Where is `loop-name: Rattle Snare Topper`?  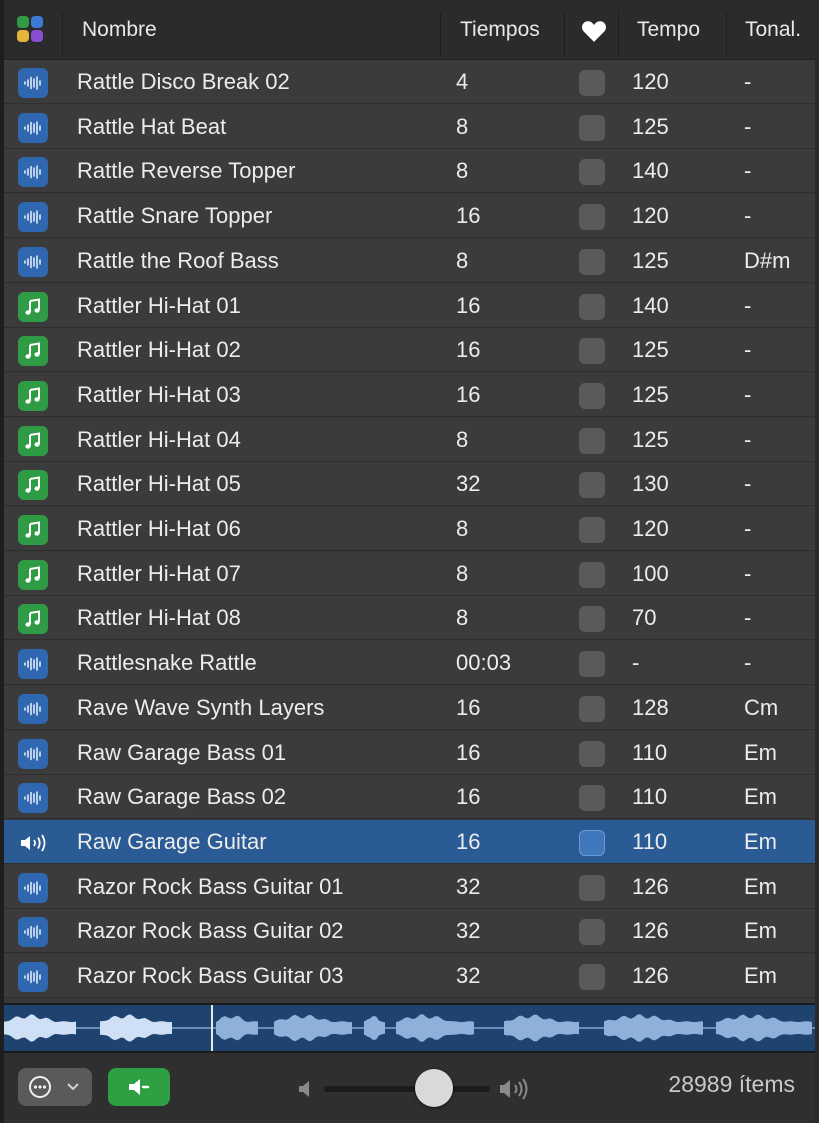
loop-name: Rattle Snare Topper is located at coordinates (175, 215).